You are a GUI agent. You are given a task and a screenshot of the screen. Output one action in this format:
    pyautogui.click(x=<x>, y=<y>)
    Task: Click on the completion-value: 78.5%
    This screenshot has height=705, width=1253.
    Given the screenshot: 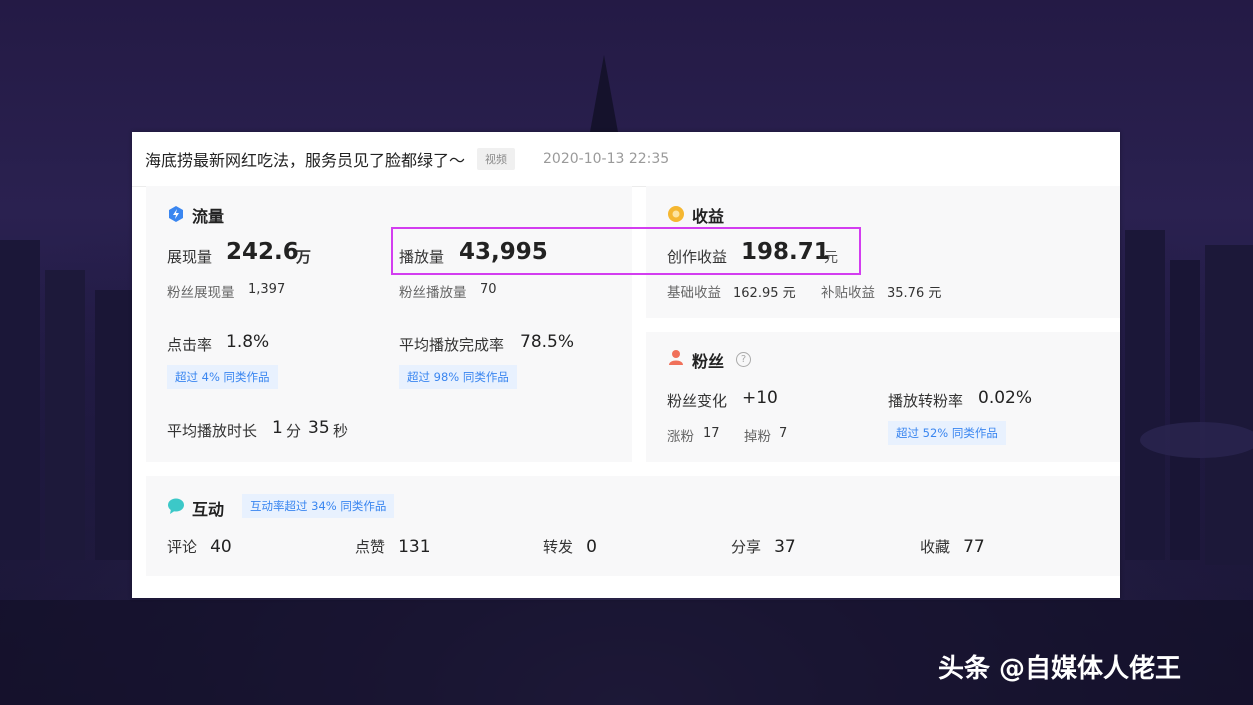 What is the action you would take?
    pyautogui.click(x=547, y=342)
    